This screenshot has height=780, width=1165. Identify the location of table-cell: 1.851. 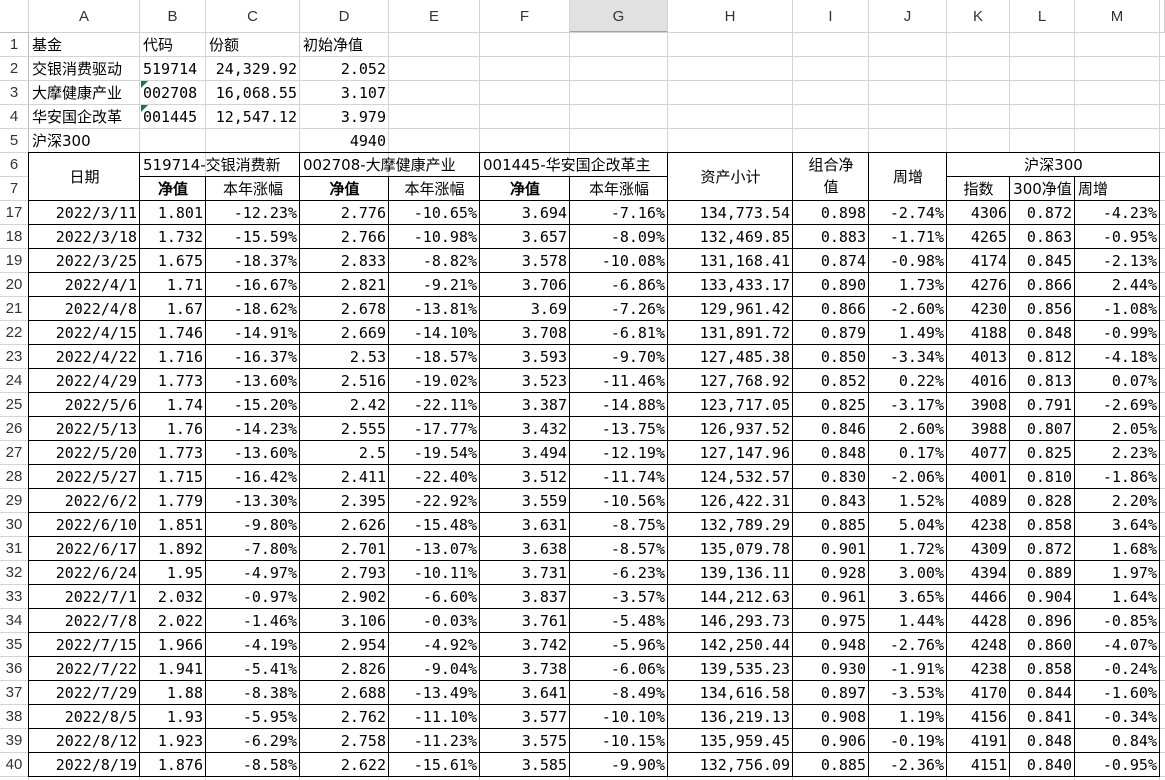
(173, 525).